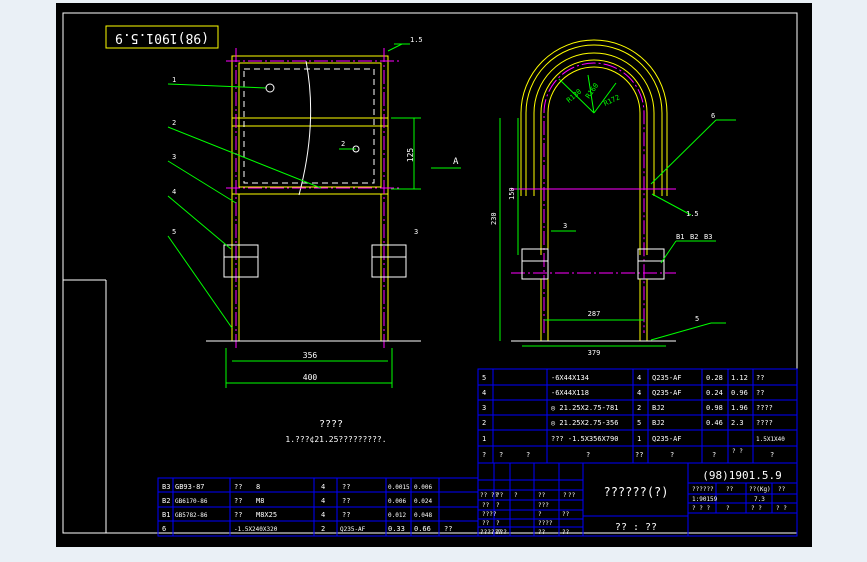  I want to click on signoff-7: ??, so click(486, 505).